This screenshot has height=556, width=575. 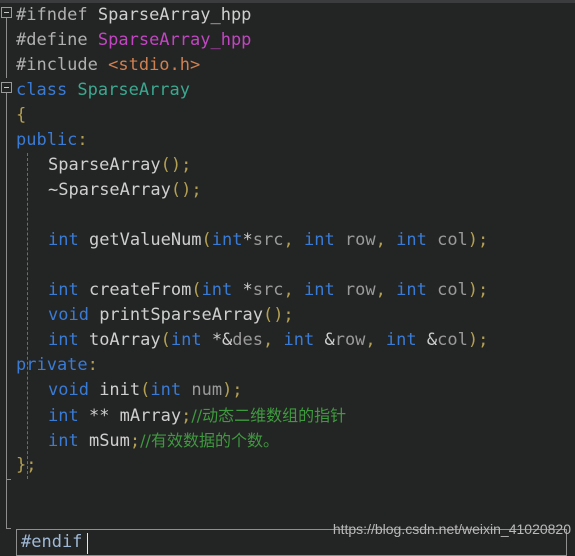 What do you see at coordinates (247, 240) in the screenshot?
I see `code-token: *` at bounding box center [247, 240].